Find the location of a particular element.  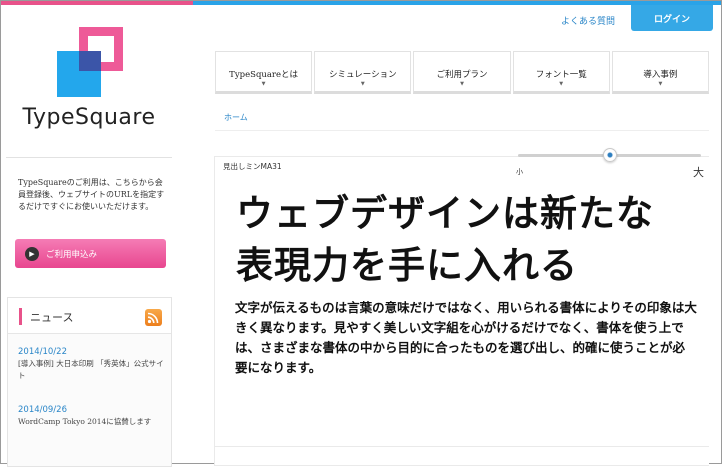

demo-headline: ウェブデザインは新たな 表現力を手に入れる is located at coordinates (471, 239).